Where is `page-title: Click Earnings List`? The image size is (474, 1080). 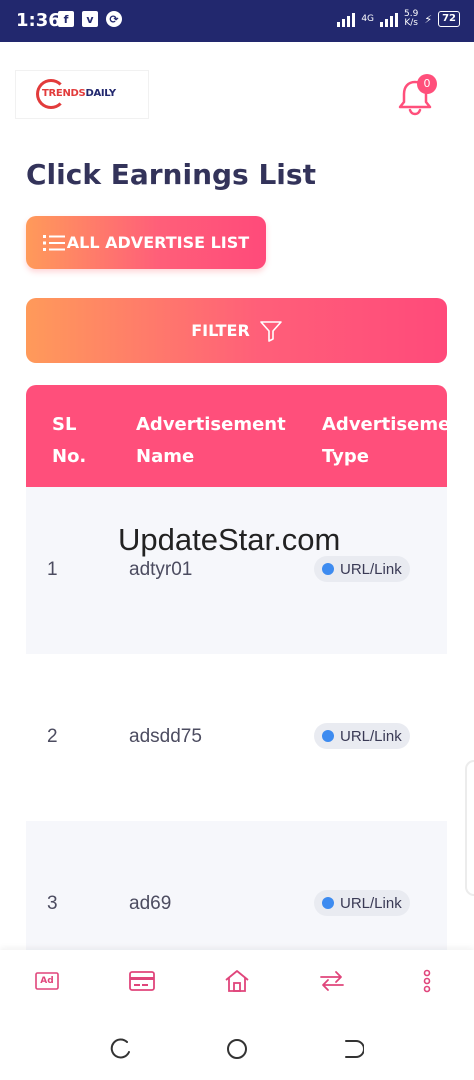 page-title: Click Earnings List is located at coordinates (171, 174).